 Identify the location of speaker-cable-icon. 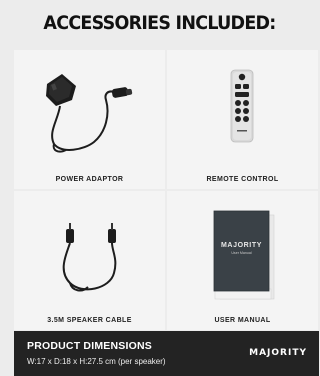
(89, 257).